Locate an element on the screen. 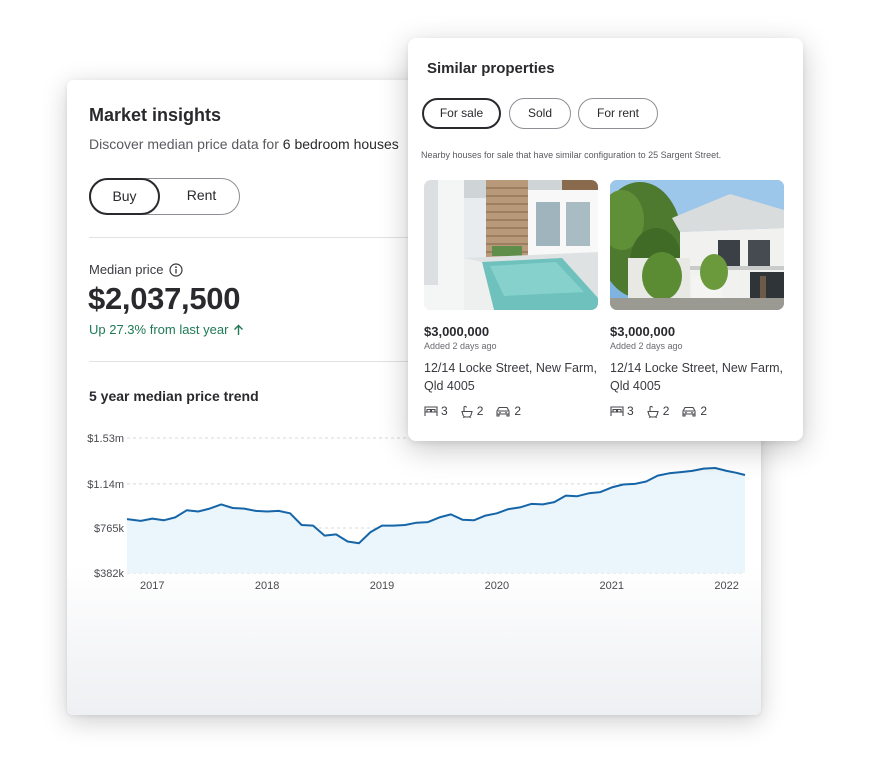  queenslander-house-photo is located at coordinates (697, 245).